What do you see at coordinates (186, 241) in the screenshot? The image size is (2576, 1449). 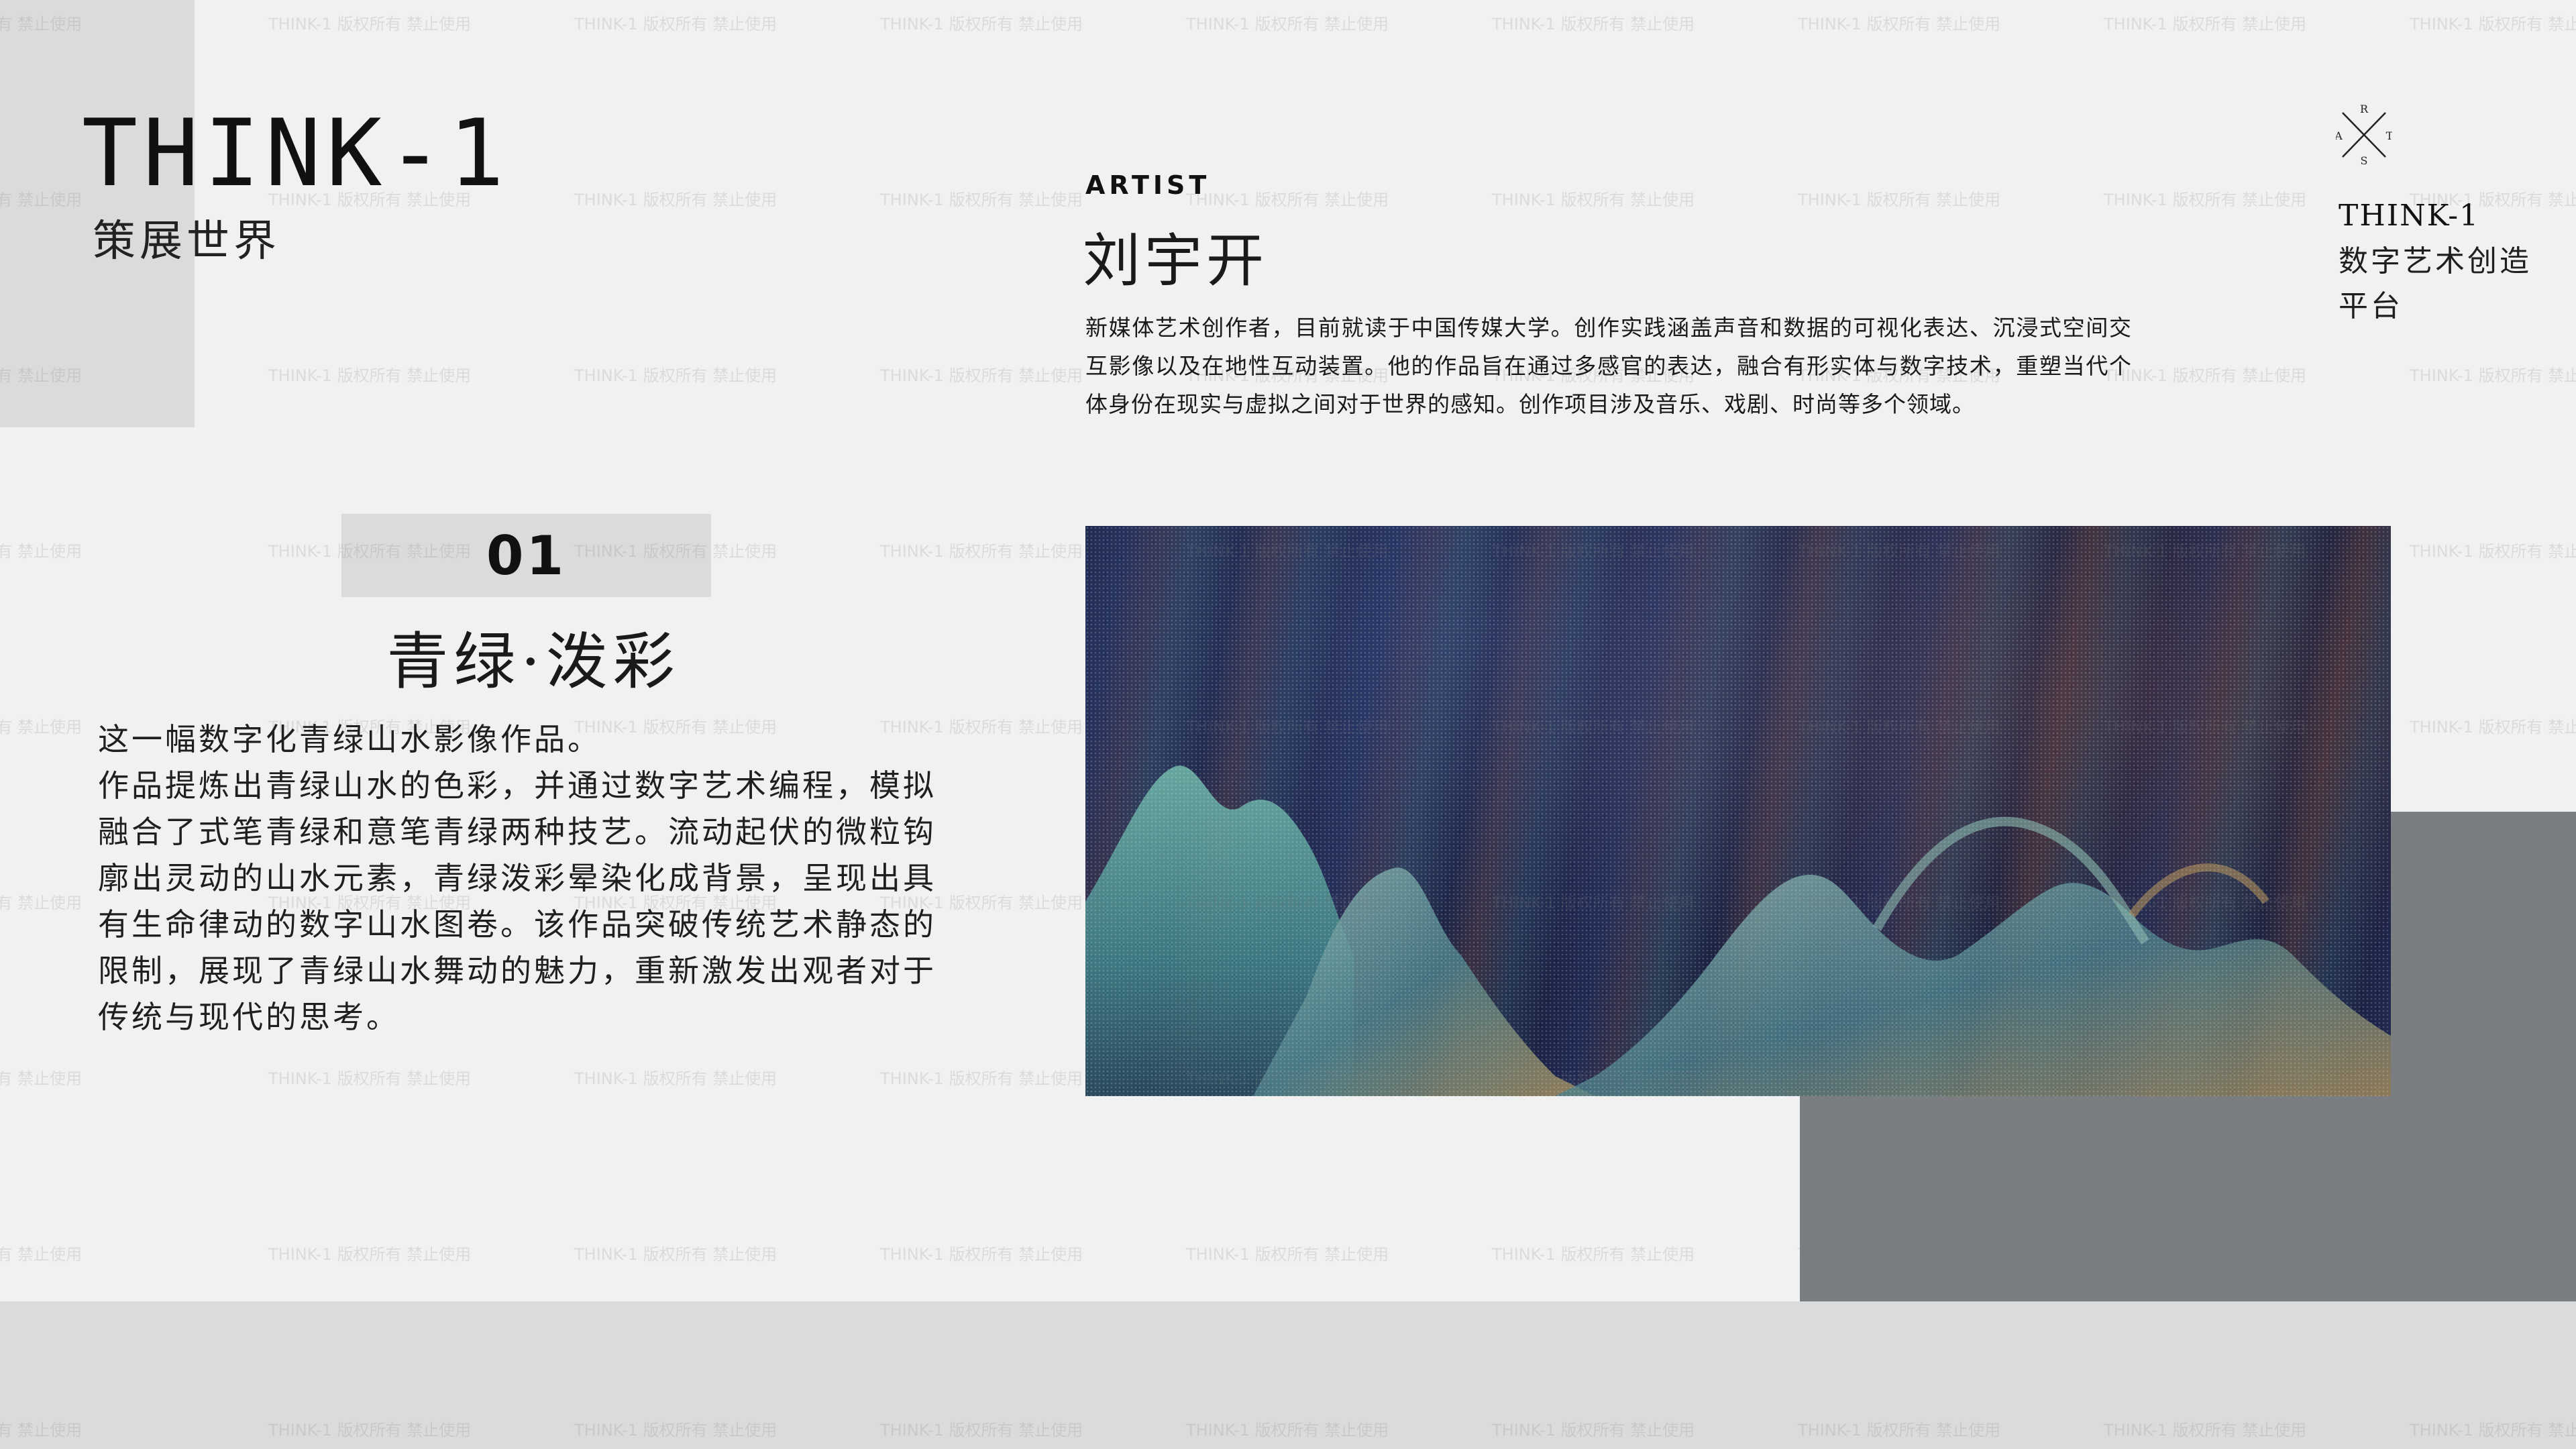 I see `brand-subtitle: 策展世界` at bounding box center [186, 241].